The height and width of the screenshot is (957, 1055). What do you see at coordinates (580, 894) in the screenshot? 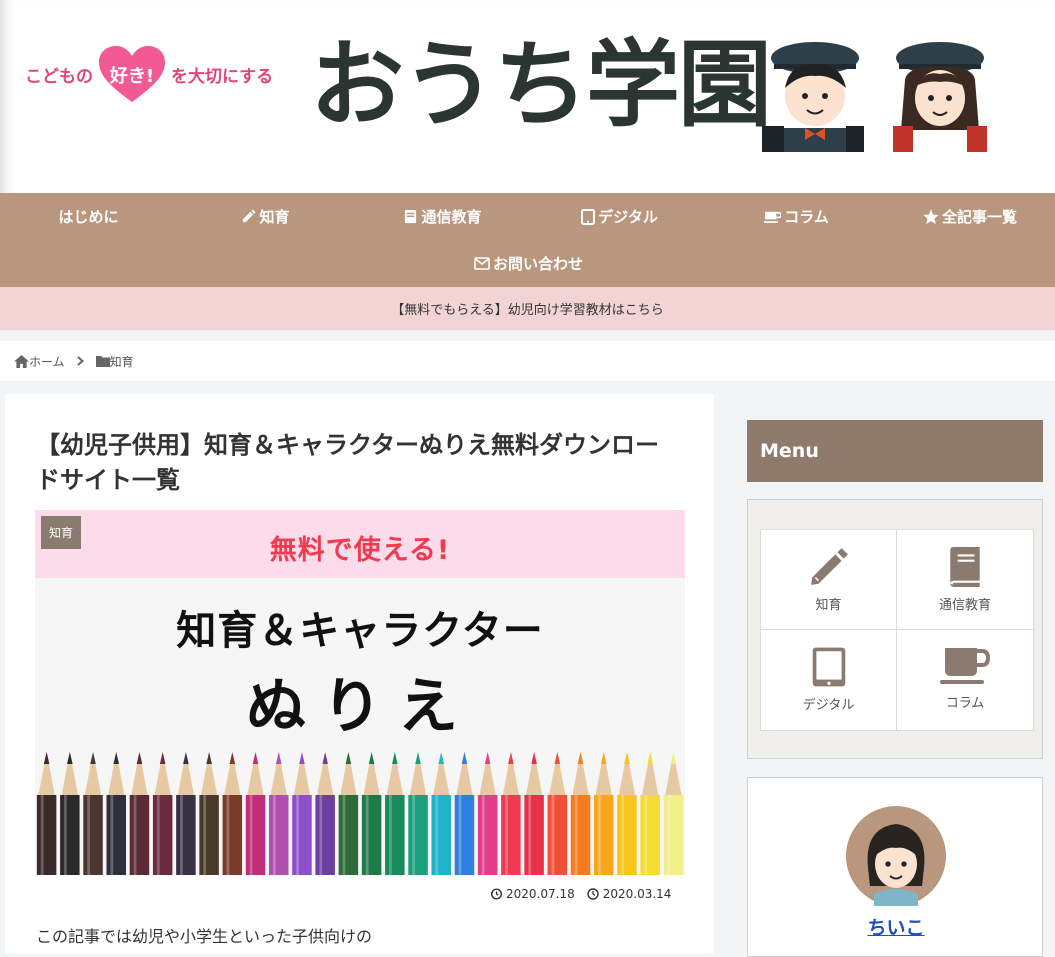
I see `post-dates: 2020.07.18 2020.03.14` at bounding box center [580, 894].